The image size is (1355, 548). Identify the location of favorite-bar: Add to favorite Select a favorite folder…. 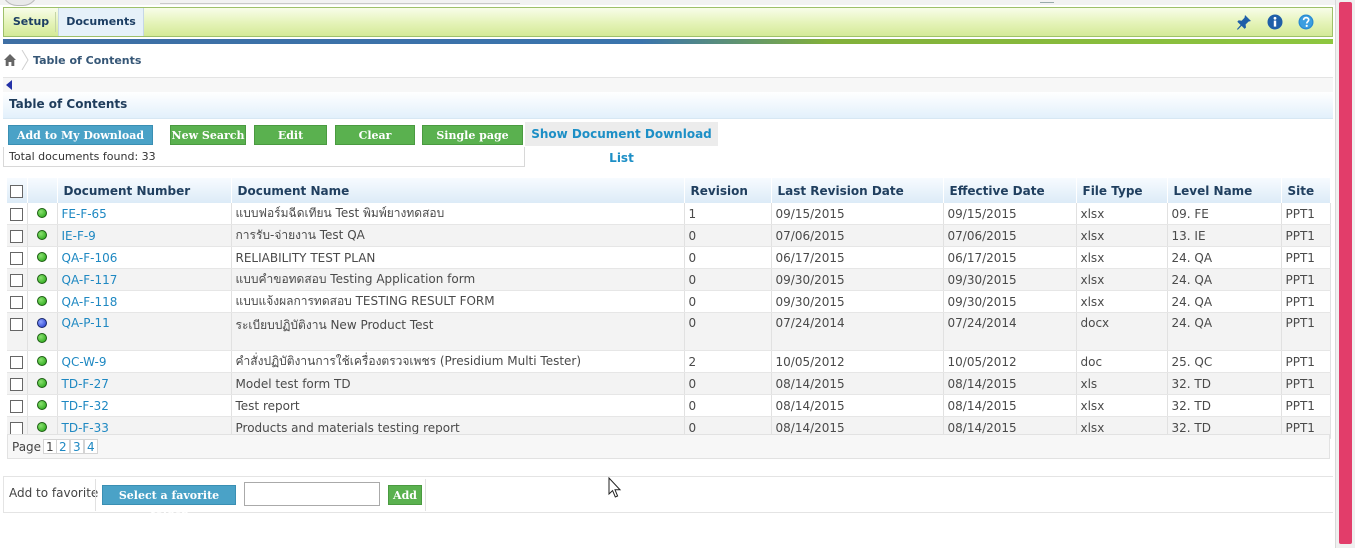
(668, 498).